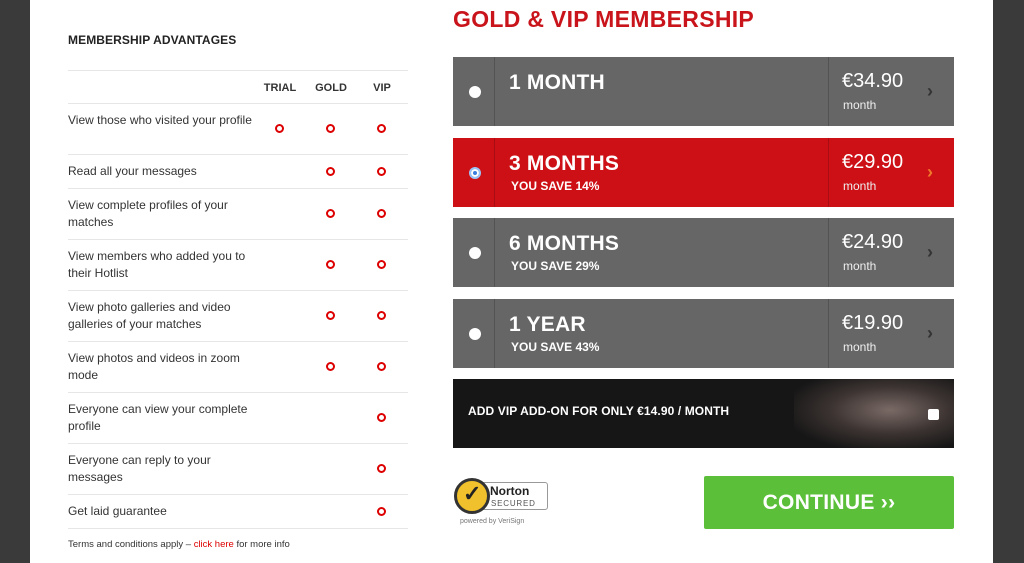 Image resolution: width=1024 pixels, height=563 pixels. Describe the element at coordinates (382, 88) in the screenshot. I see `column-header-vip: VIP` at that location.